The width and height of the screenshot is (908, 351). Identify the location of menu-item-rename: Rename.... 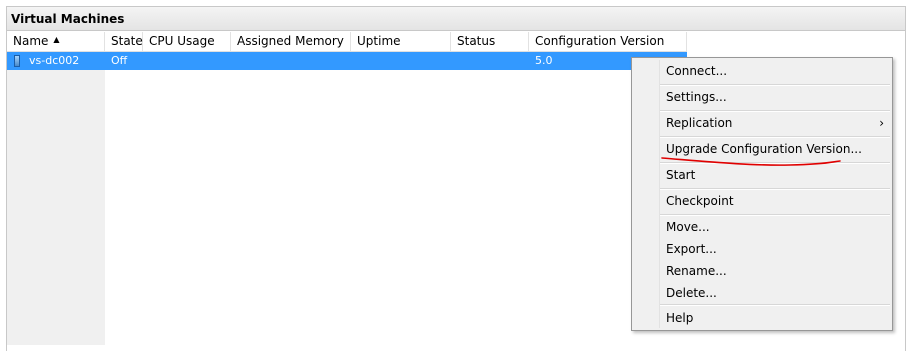
(775, 271).